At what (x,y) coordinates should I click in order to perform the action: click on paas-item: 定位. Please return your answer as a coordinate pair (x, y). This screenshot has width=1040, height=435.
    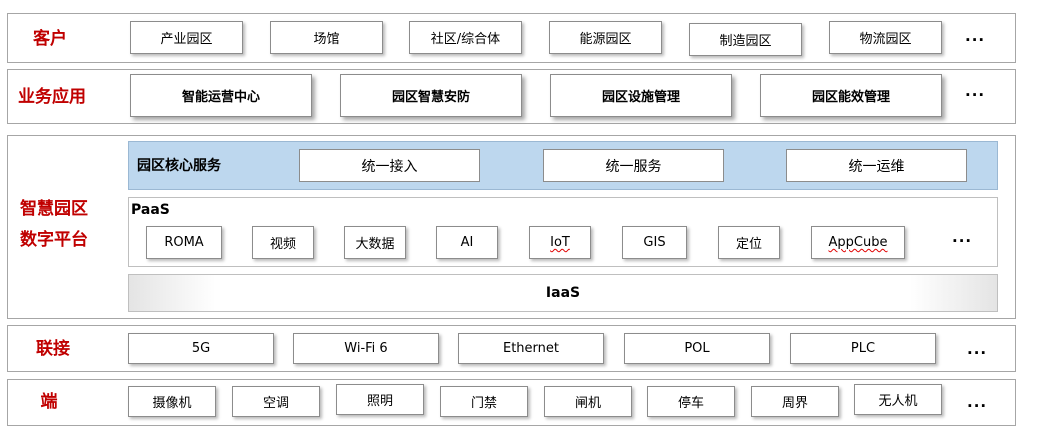
    Looking at the image, I should click on (749, 242).